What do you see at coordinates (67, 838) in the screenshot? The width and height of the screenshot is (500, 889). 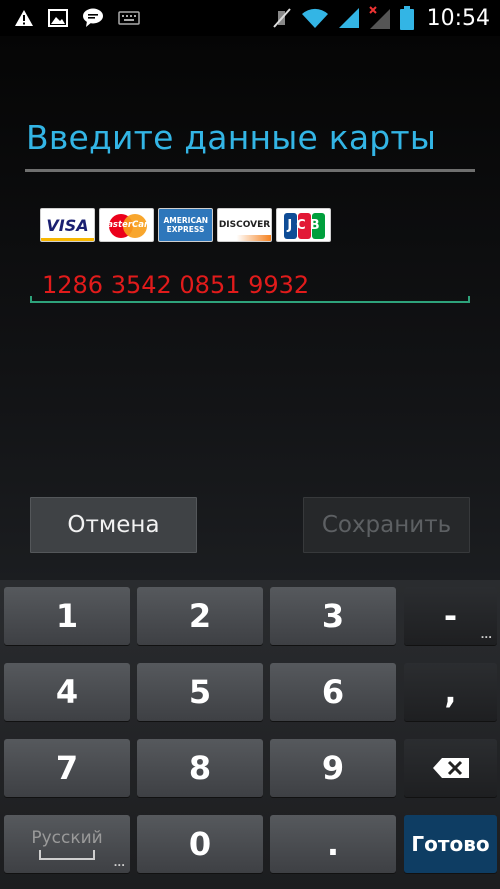 I see `language-label: Русский` at bounding box center [67, 838].